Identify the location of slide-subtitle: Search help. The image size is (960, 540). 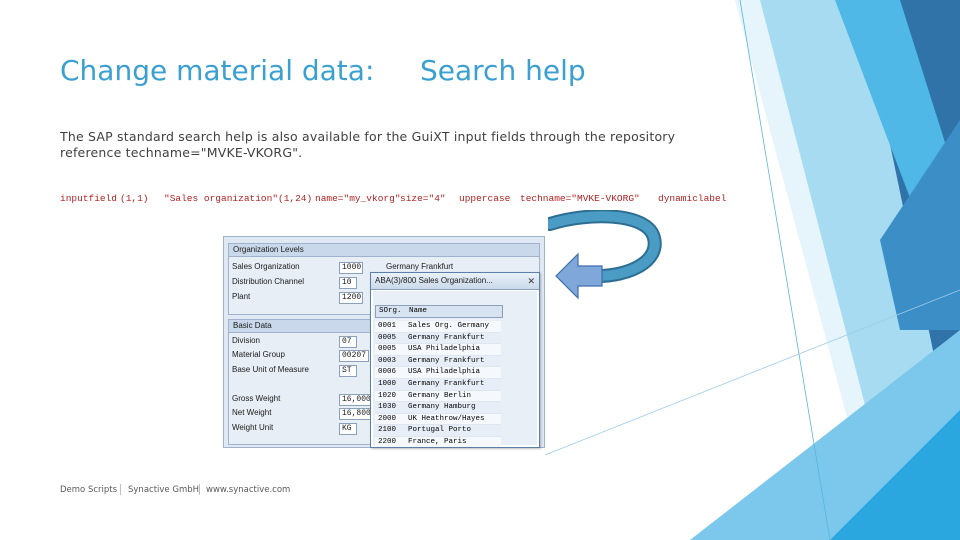
(503, 70).